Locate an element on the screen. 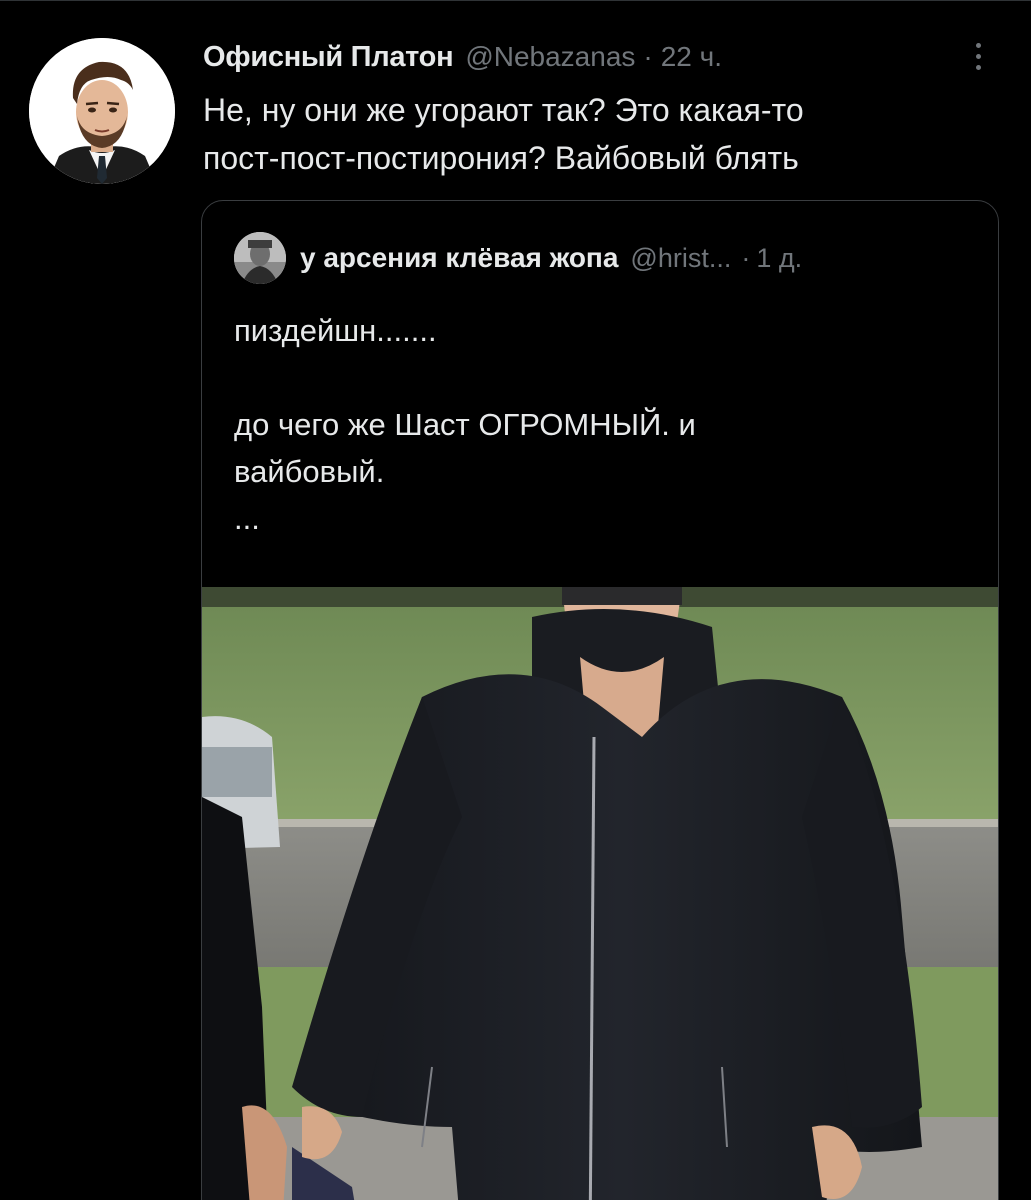 The height and width of the screenshot is (1200, 1031). quoted-timestamp: 1 д. is located at coordinates (779, 257).